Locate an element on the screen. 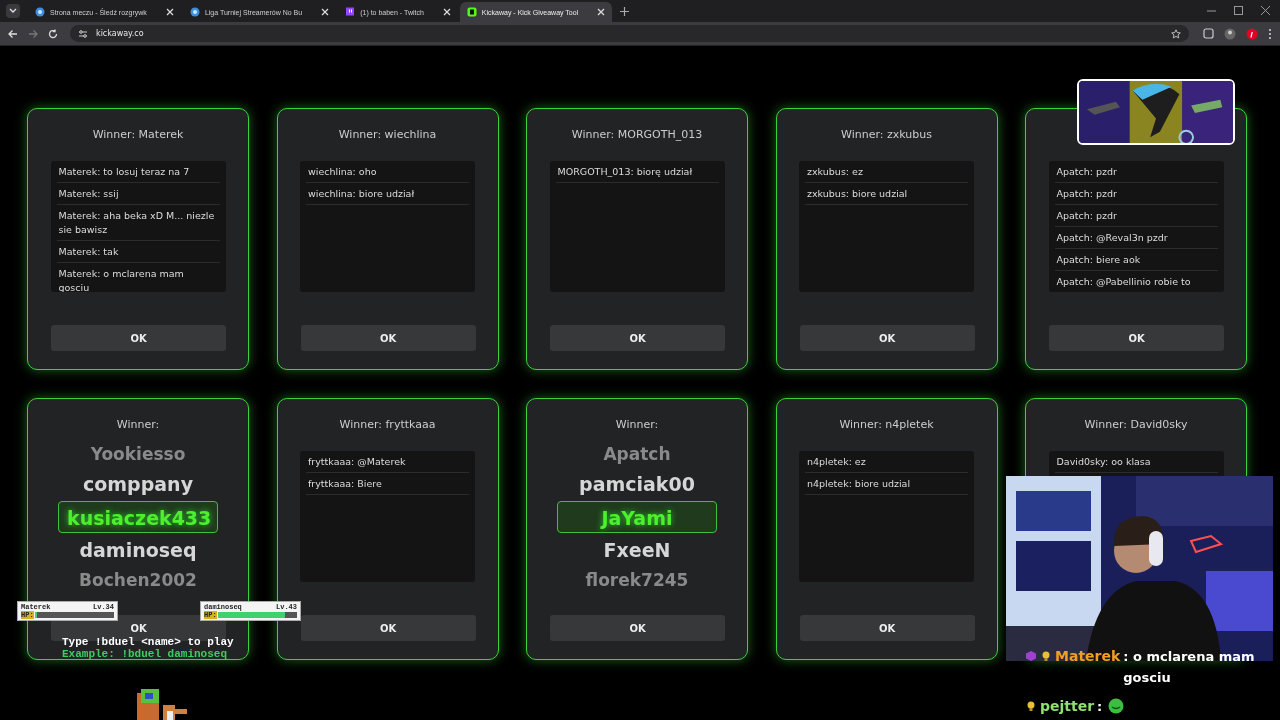  kick-icon is located at coordinates (471, 12).